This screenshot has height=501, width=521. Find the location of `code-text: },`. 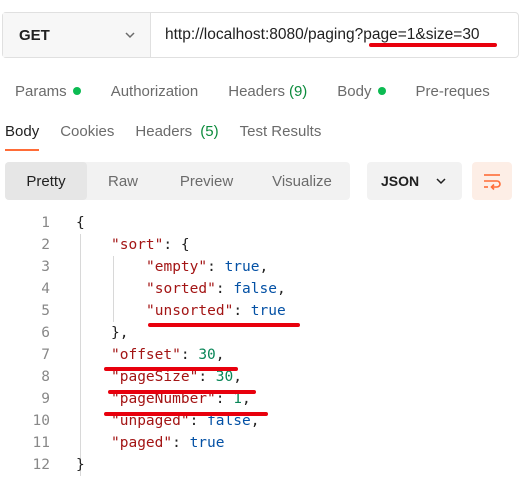

code-text: }, is located at coordinates (119, 333).